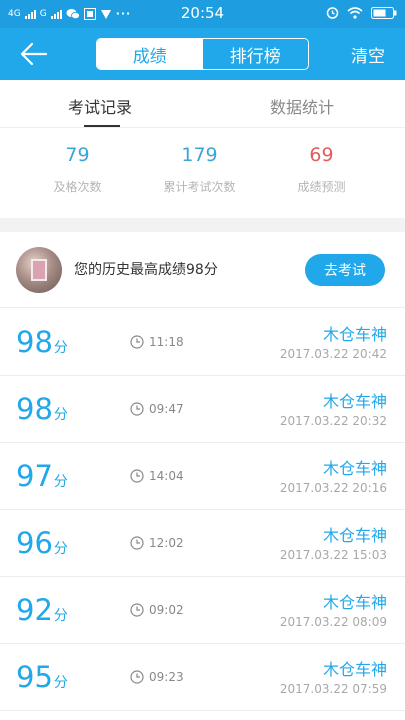 The width and height of the screenshot is (405, 720). What do you see at coordinates (34, 476) in the screenshot?
I see `score-value: 97` at bounding box center [34, 476].